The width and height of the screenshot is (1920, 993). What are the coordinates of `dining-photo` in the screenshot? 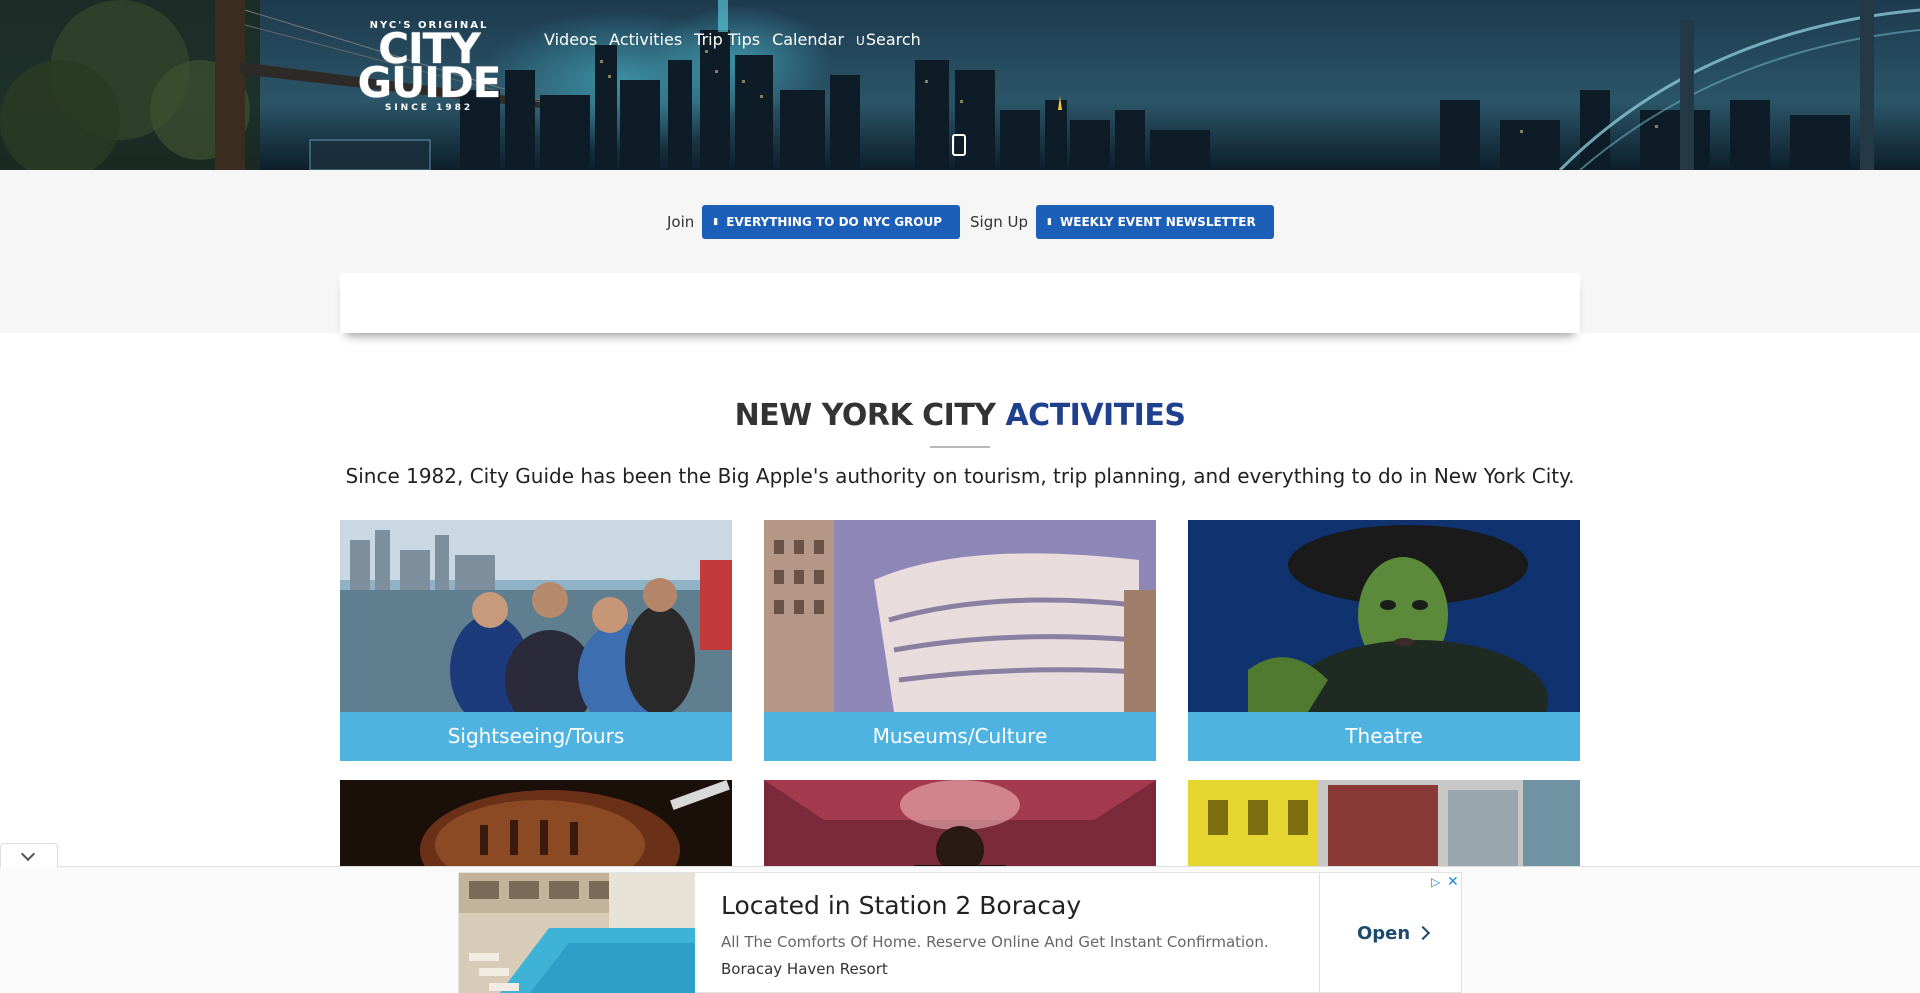 It's located at (536, 827).